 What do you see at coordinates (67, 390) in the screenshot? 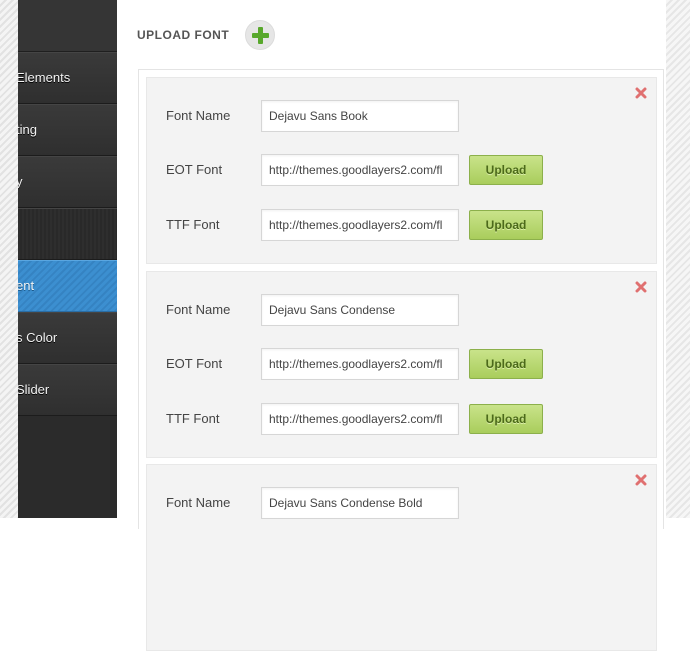
I see `sidebar-item-slider: Slider` at bounding box center [67, 390].